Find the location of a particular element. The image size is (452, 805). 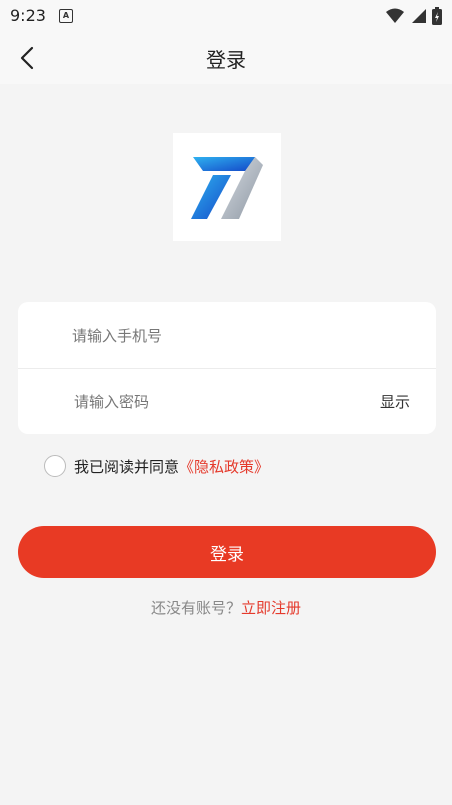

show-password-button: 显示 is located at coordinates (395, 401).